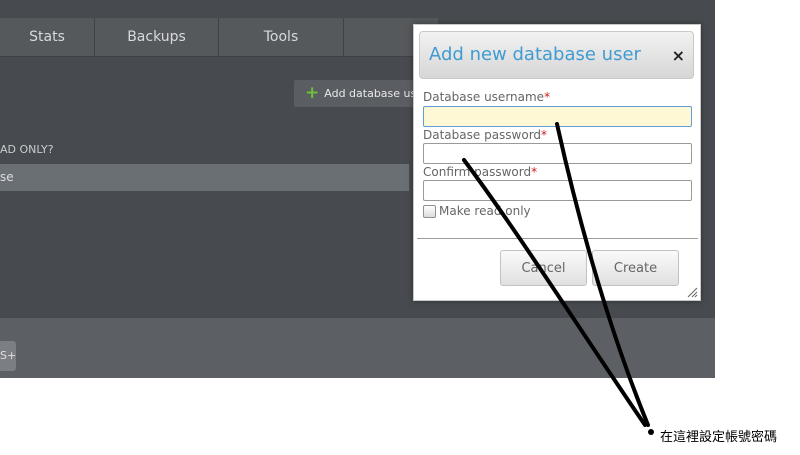 Image resolution: width=800 pixels, height=455 pixels. Describe the element at coordinates (719, 437) in the screenshot. I see `annotation-note: 在這裡設定帳號密碼` at that location.